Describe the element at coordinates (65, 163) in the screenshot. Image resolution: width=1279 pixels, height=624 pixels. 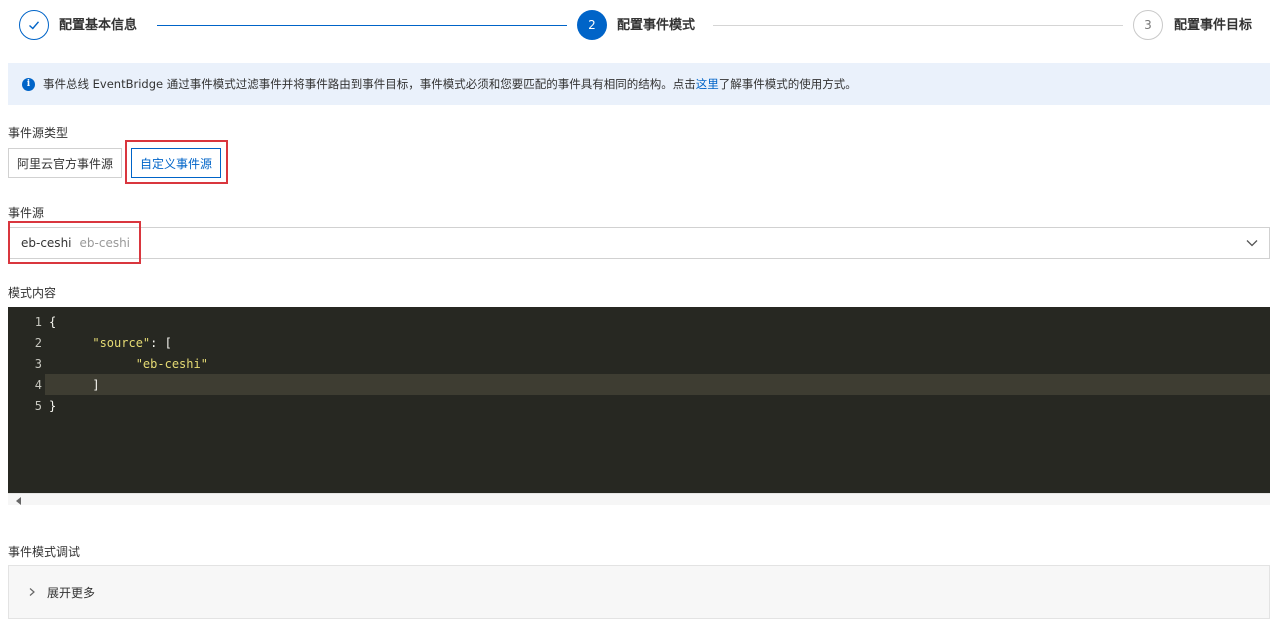
I see `official-source-button: 阿里云官方事件源` at that location.